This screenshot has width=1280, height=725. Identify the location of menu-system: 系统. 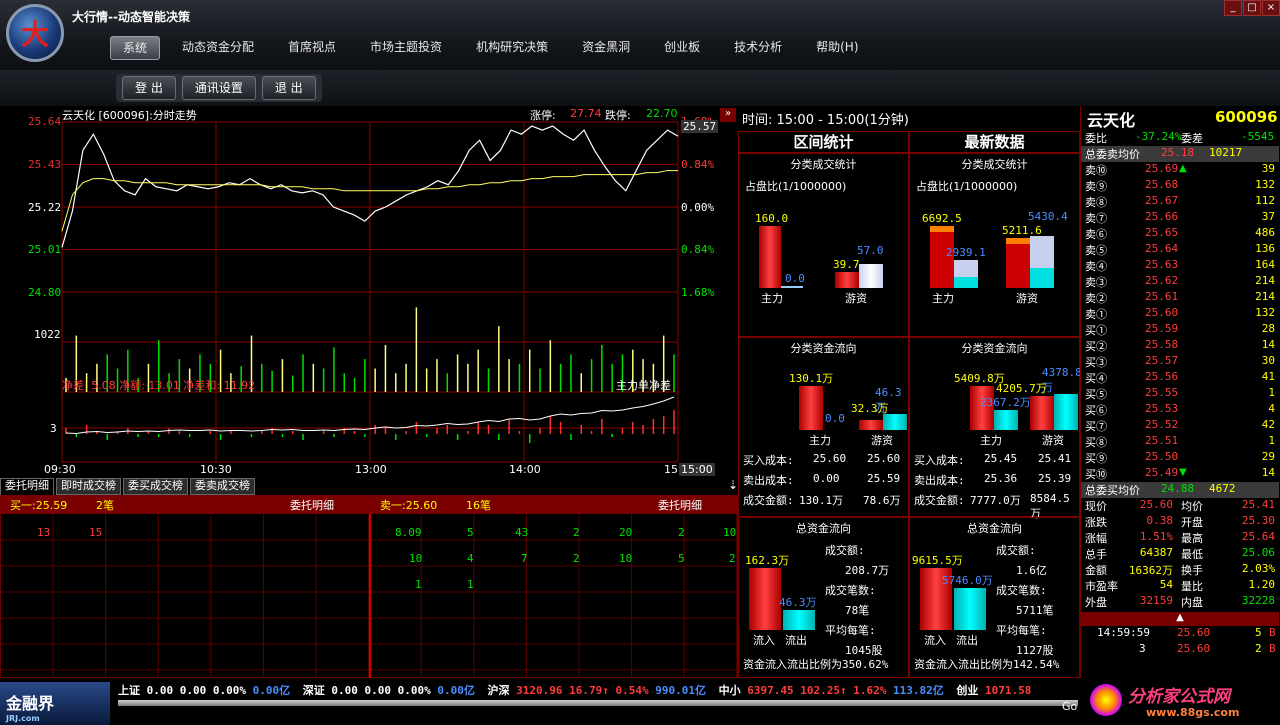
(135, 48).